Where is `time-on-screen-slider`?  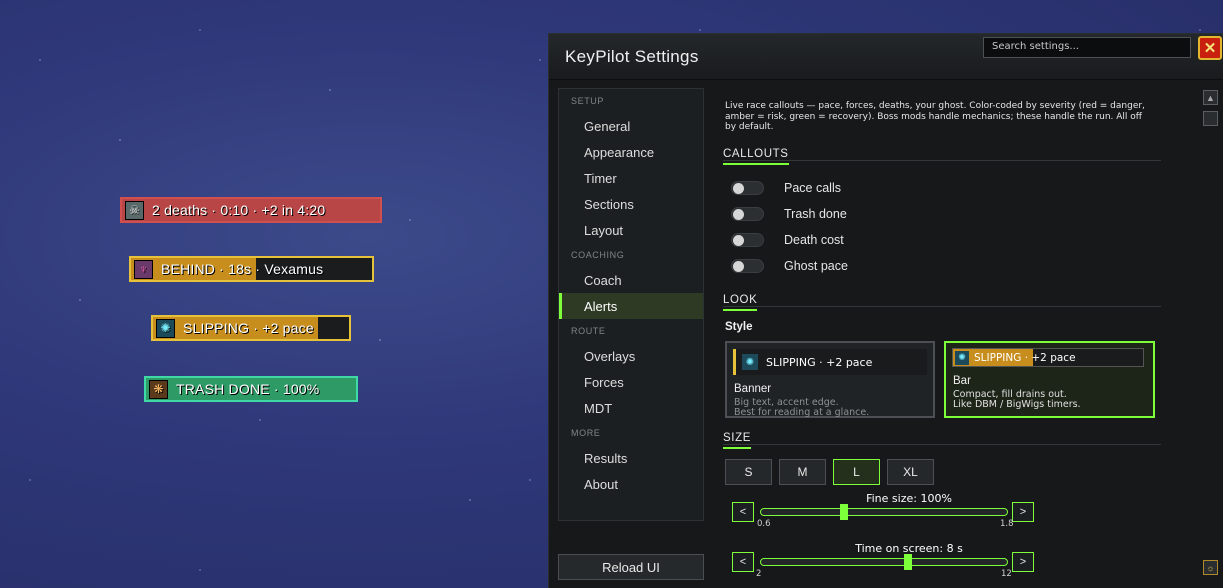 time-on-screen-slider is located at coordinates (884, 562).